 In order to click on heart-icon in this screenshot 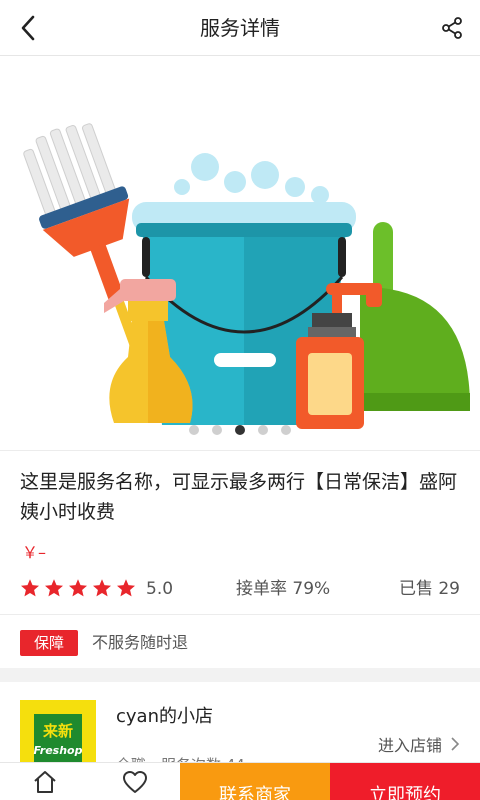, I will do `click(135, 782)`.